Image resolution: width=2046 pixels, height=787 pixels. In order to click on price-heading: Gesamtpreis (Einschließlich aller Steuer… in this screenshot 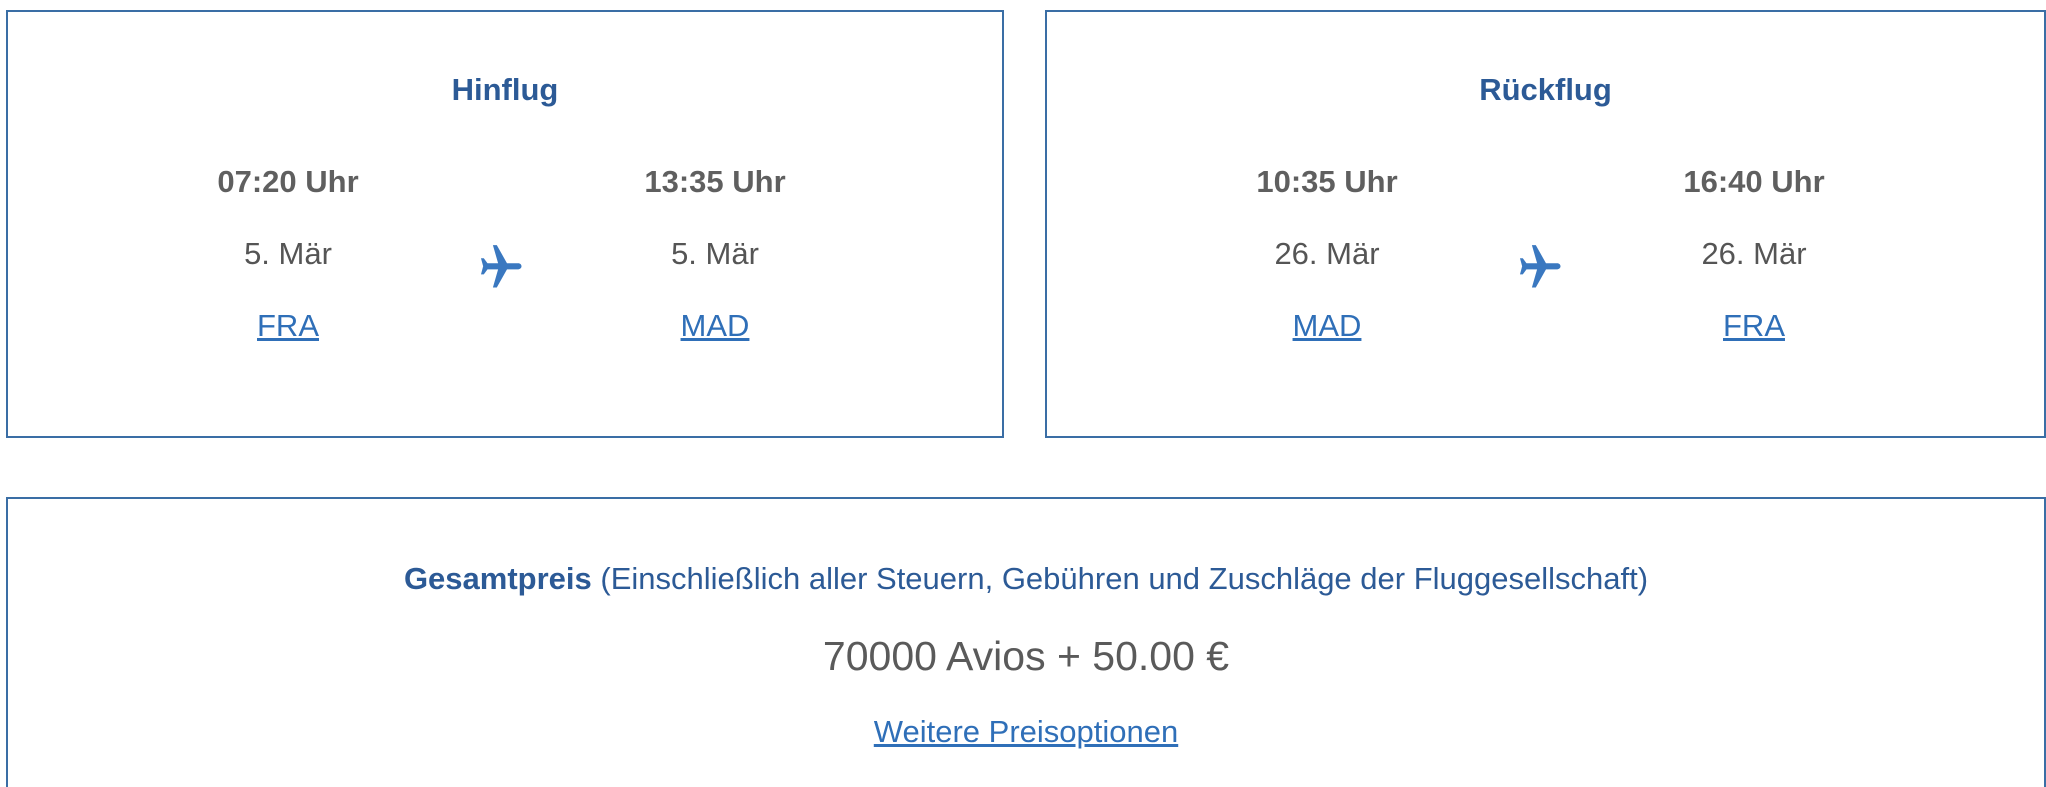, I will do `click(1026, 579)`.